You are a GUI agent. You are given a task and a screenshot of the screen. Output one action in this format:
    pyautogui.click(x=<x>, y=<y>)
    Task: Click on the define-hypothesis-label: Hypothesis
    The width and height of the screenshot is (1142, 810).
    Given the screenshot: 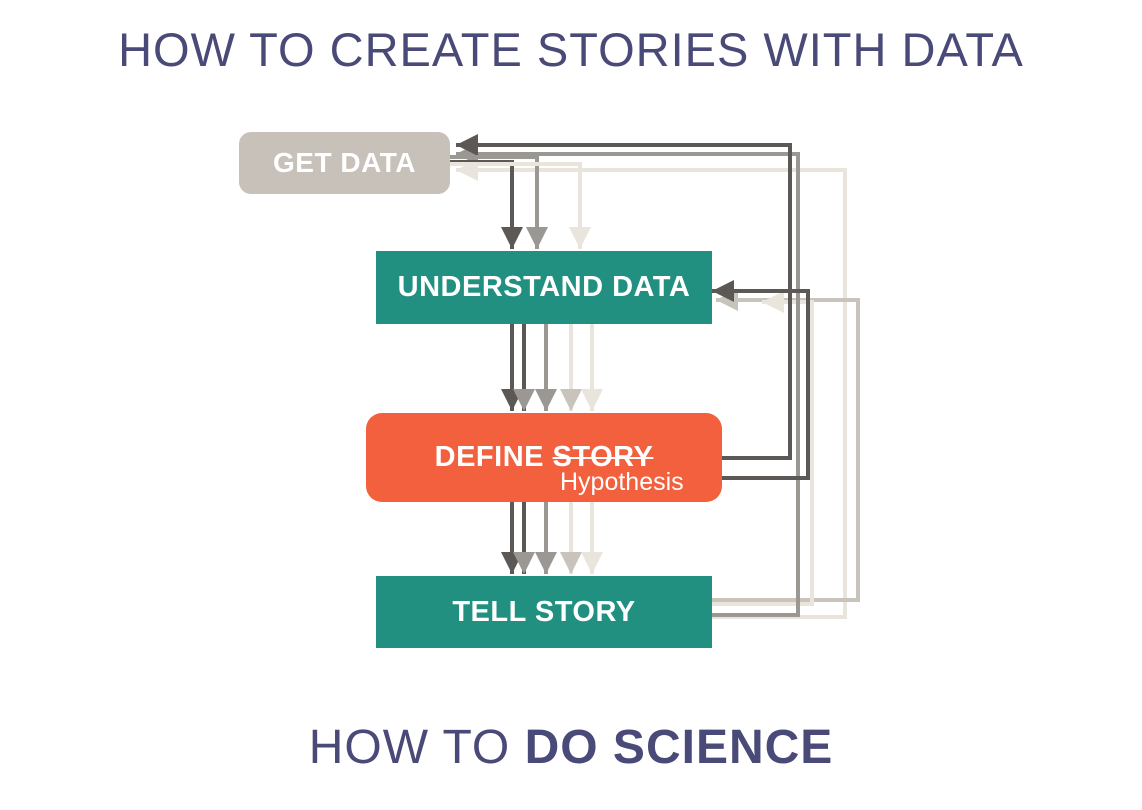 What is the action you would take?
    pyautogui.click(x=622, y=482)
    